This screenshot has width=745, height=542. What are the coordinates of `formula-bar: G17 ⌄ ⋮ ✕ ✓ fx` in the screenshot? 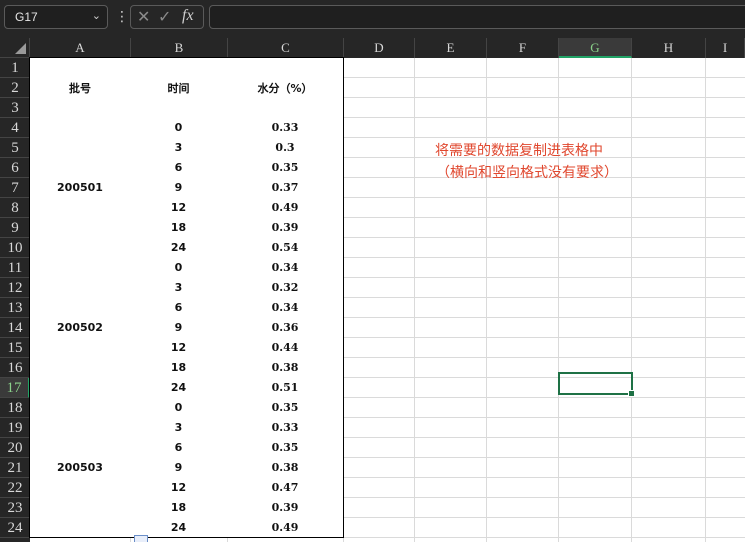 It's located at (372, 19).